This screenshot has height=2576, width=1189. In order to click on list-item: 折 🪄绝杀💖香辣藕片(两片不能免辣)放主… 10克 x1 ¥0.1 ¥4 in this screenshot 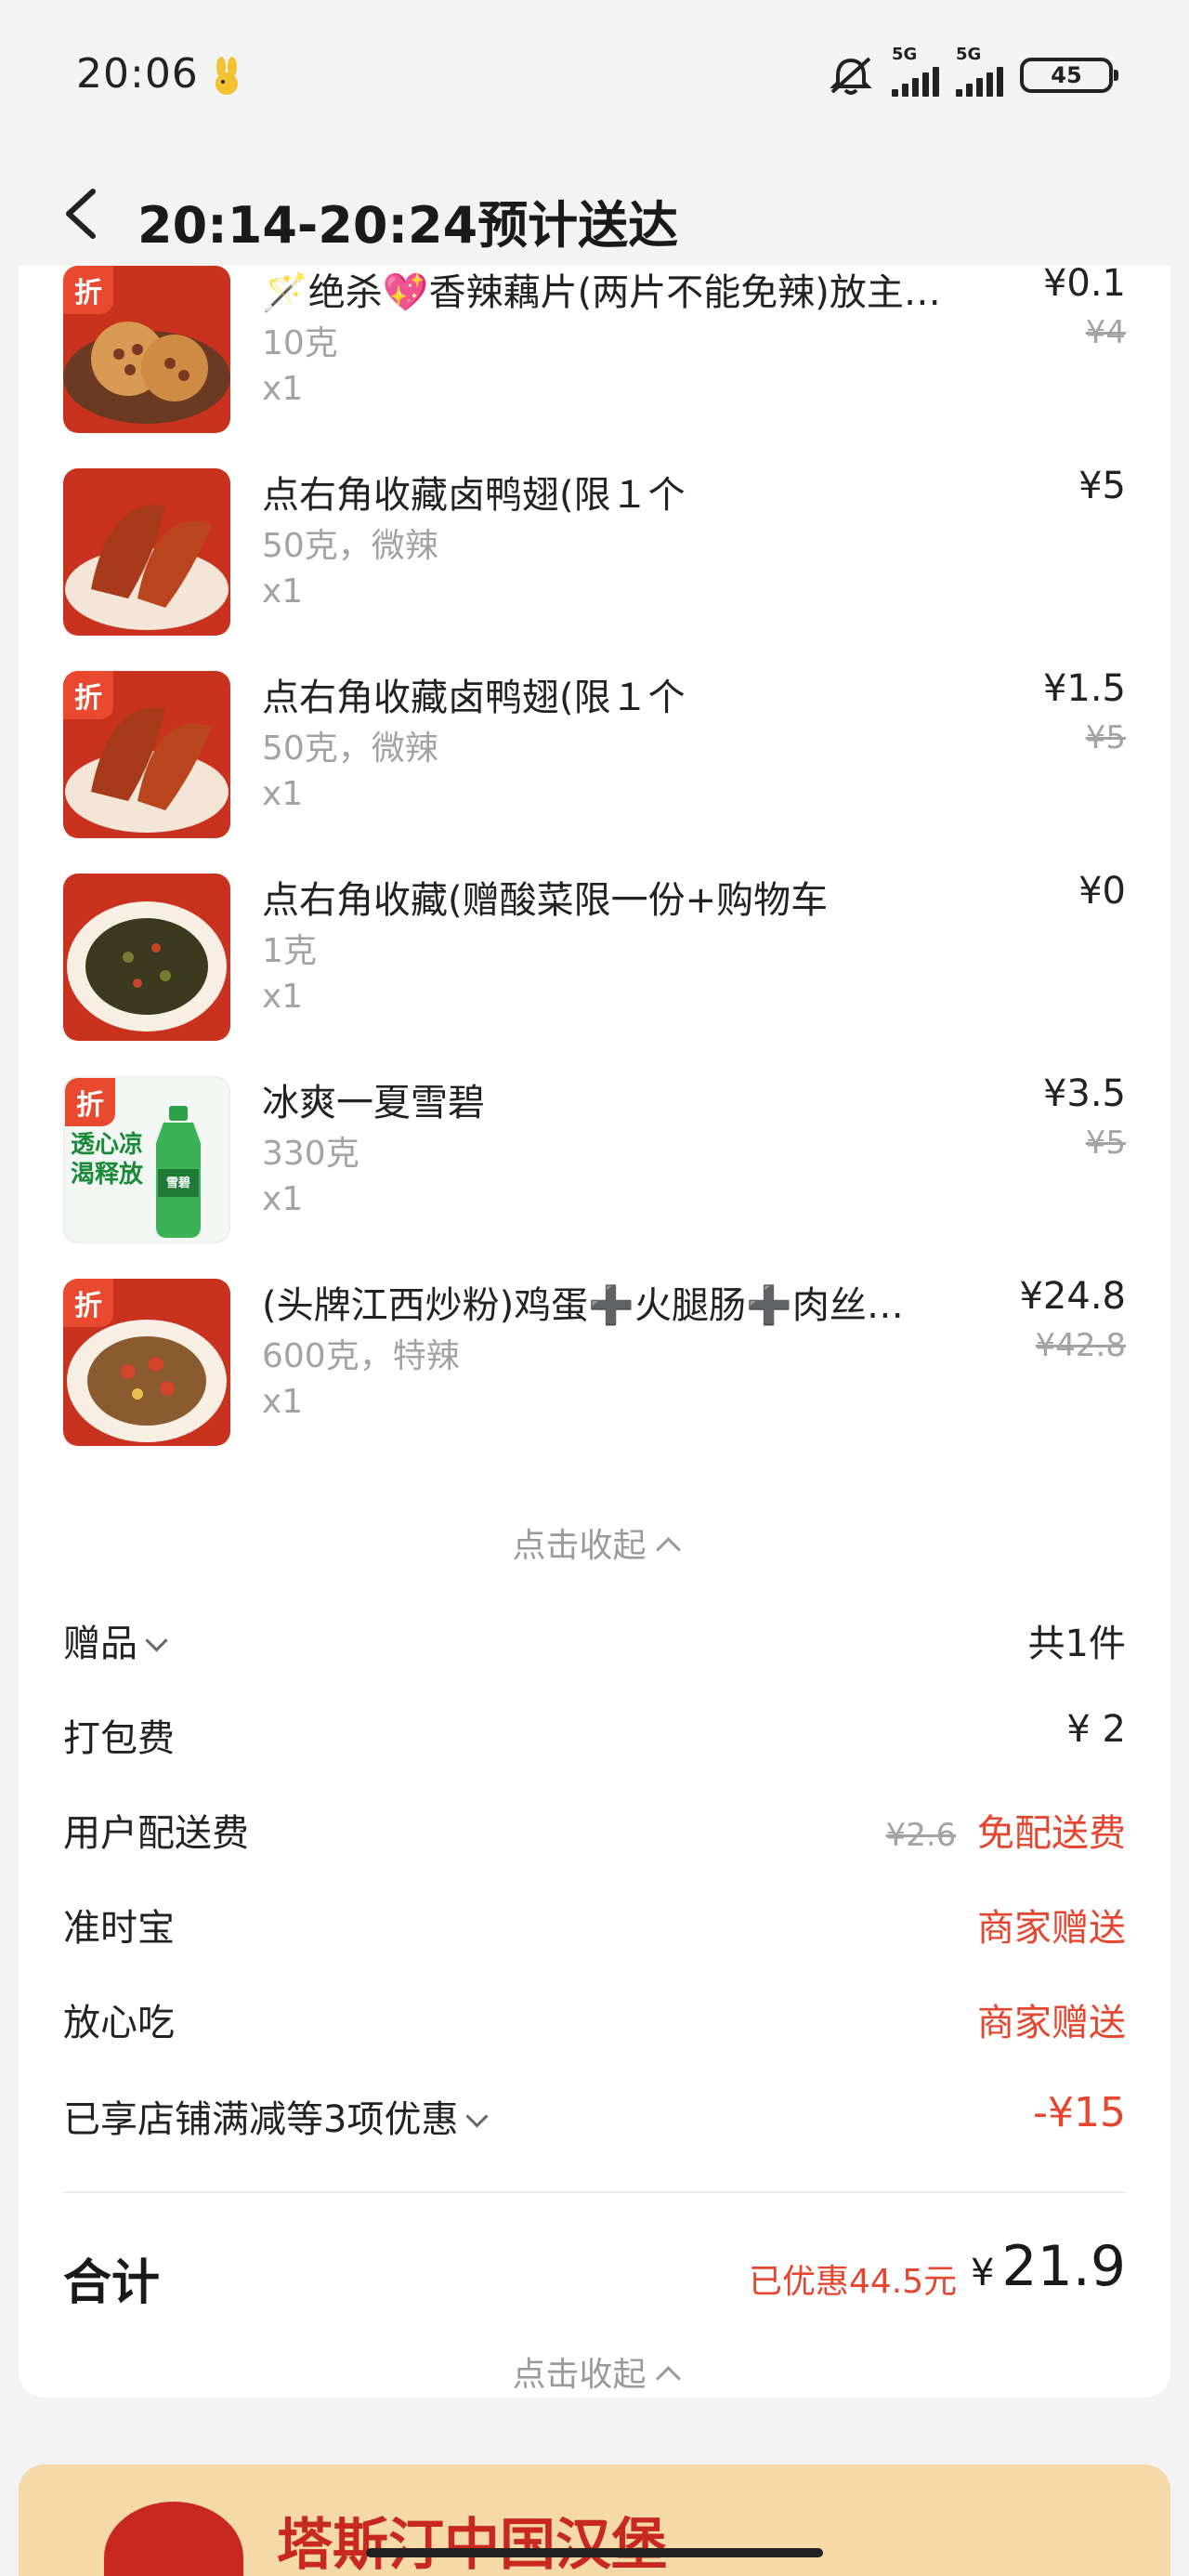, I will do `click(594, 340)`.